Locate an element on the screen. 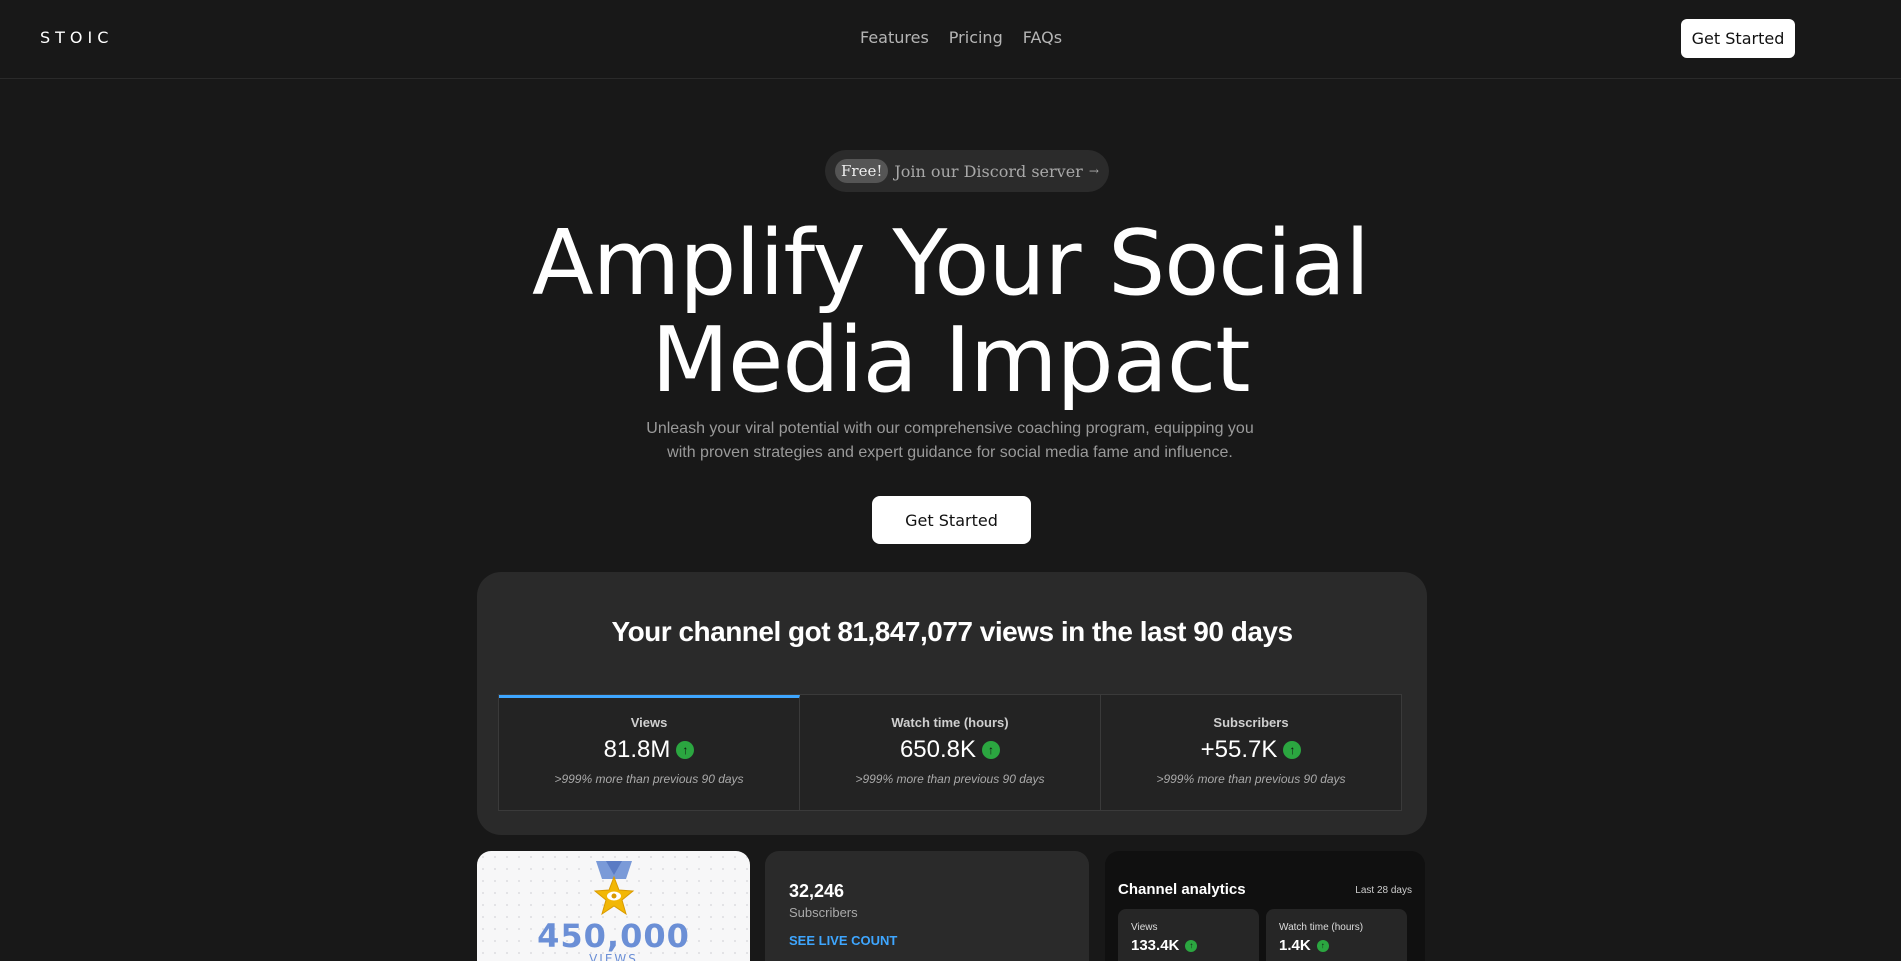 Image resolution: width=1901 pixels, height=961 pixels. hero-title-line-2: Media Impact is located at coordinates (950, 360).